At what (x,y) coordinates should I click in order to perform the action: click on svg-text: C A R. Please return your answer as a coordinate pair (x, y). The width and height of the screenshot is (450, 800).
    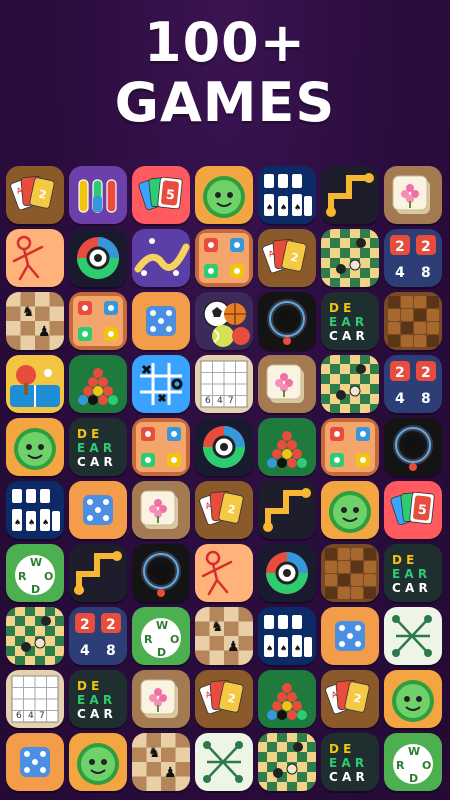
    Looking at the image, I should click on (347, 336).